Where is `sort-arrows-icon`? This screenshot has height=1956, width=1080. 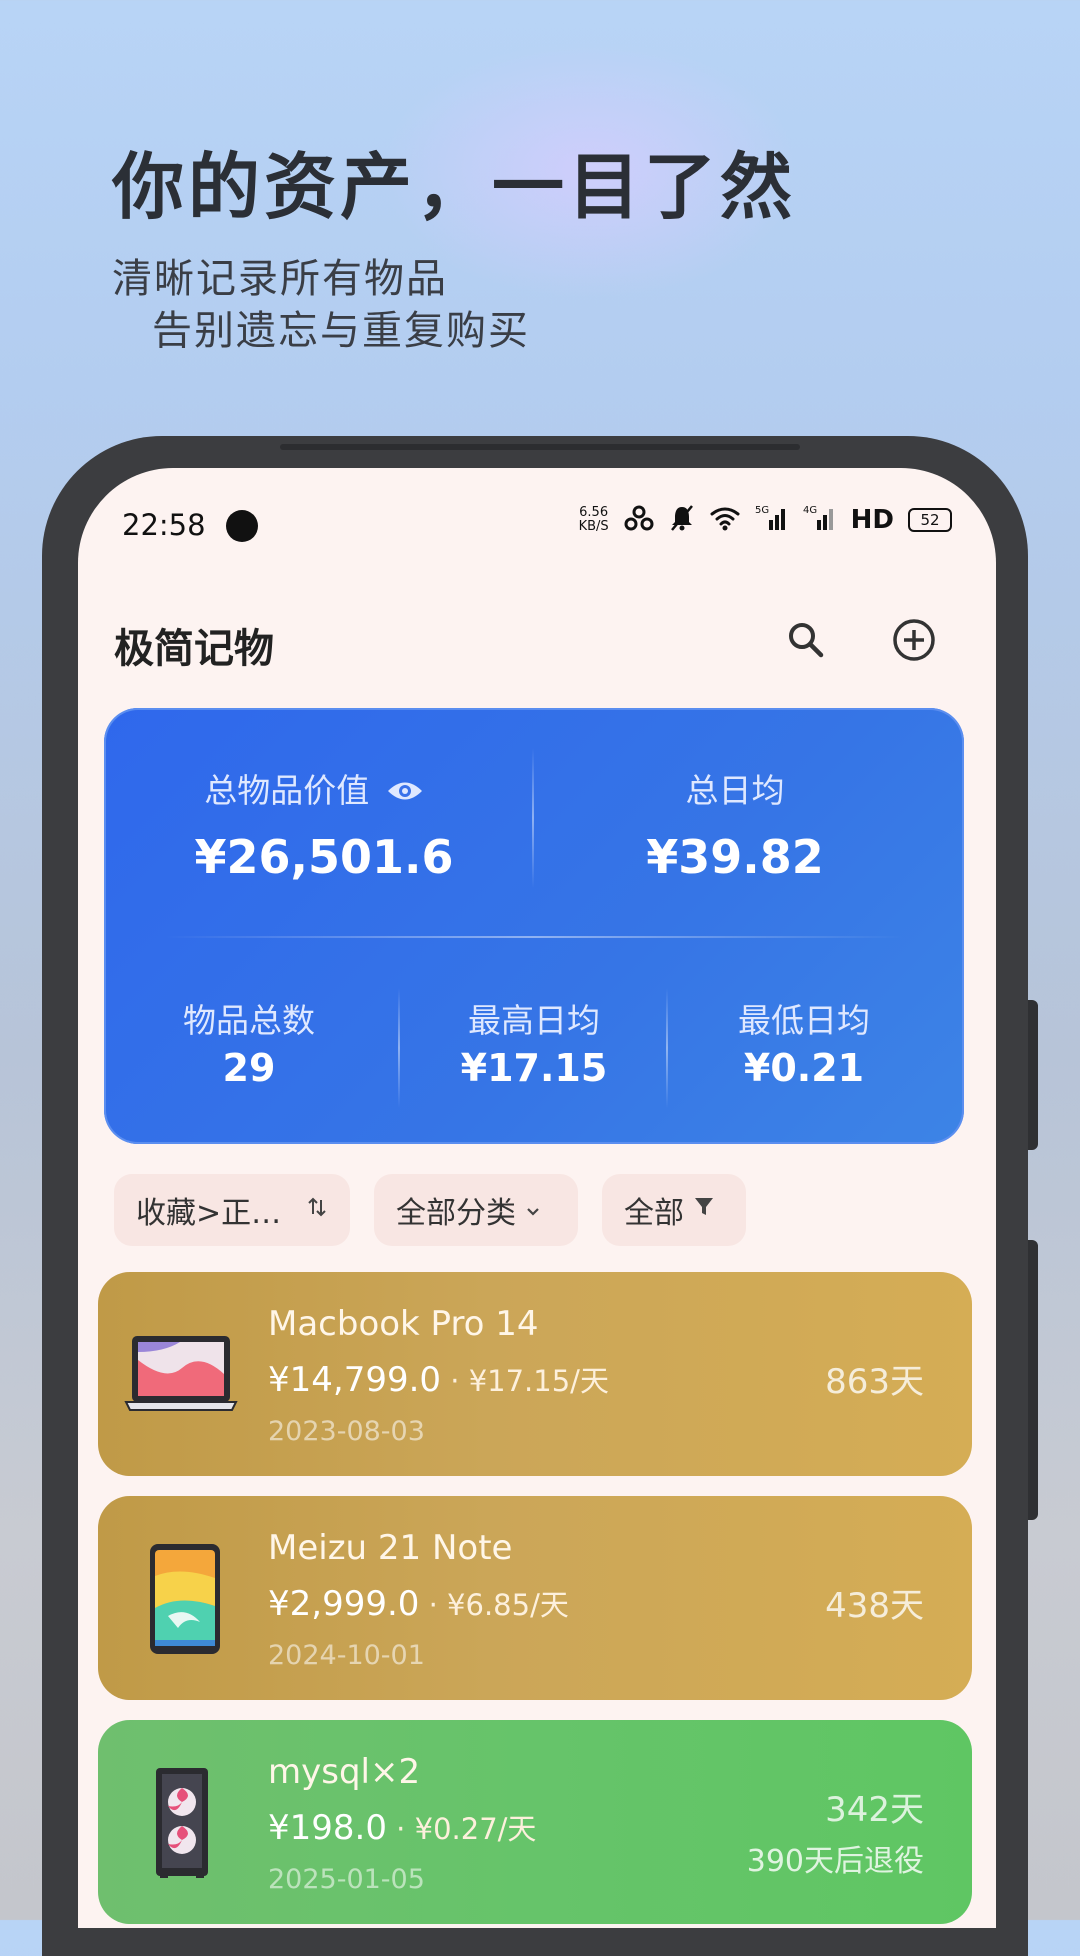 sort-arrows-icon is located at coordinates (317, 1210).